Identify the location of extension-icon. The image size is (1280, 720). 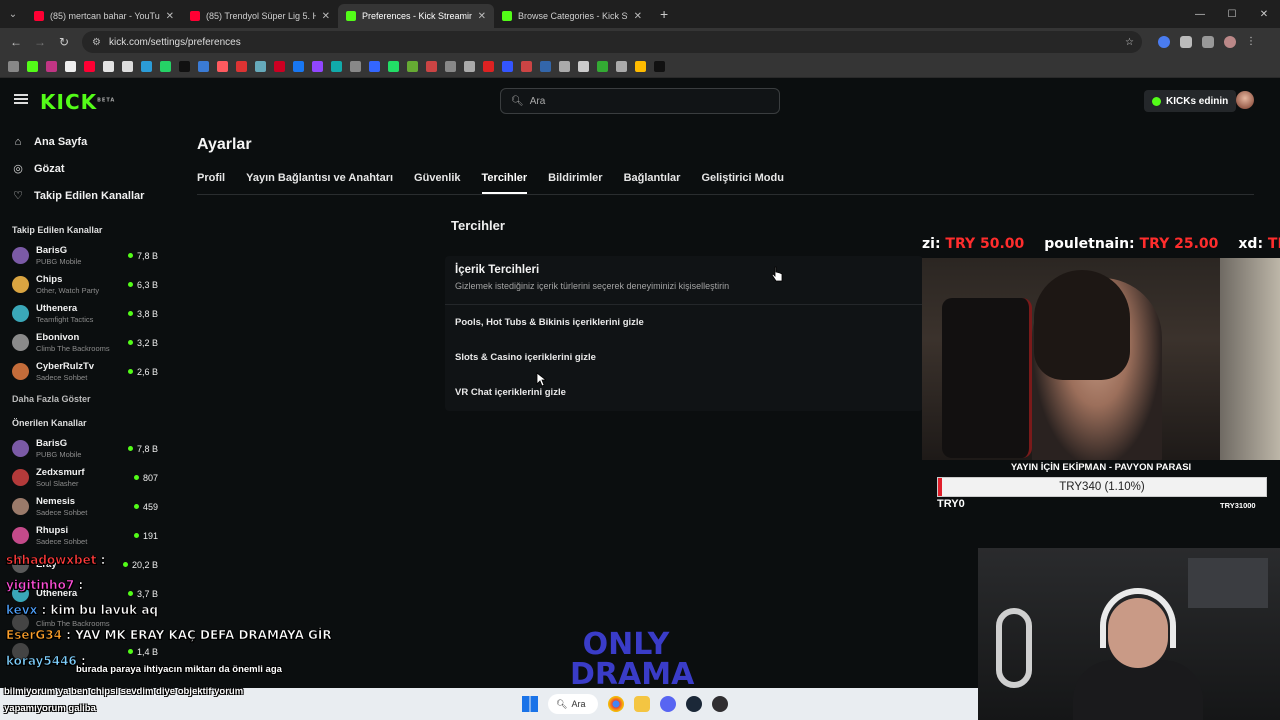
(1164, 42).